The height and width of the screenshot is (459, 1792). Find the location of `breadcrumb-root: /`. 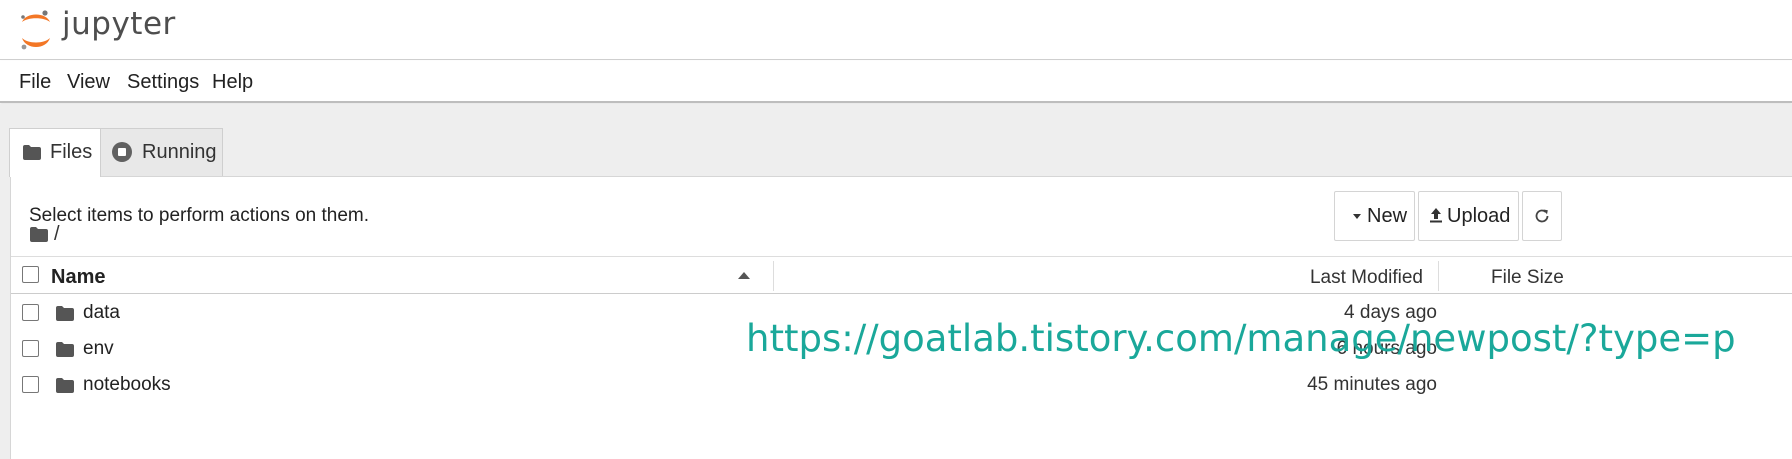

breadcrumb-root: / is located at coordinates (57, 234).